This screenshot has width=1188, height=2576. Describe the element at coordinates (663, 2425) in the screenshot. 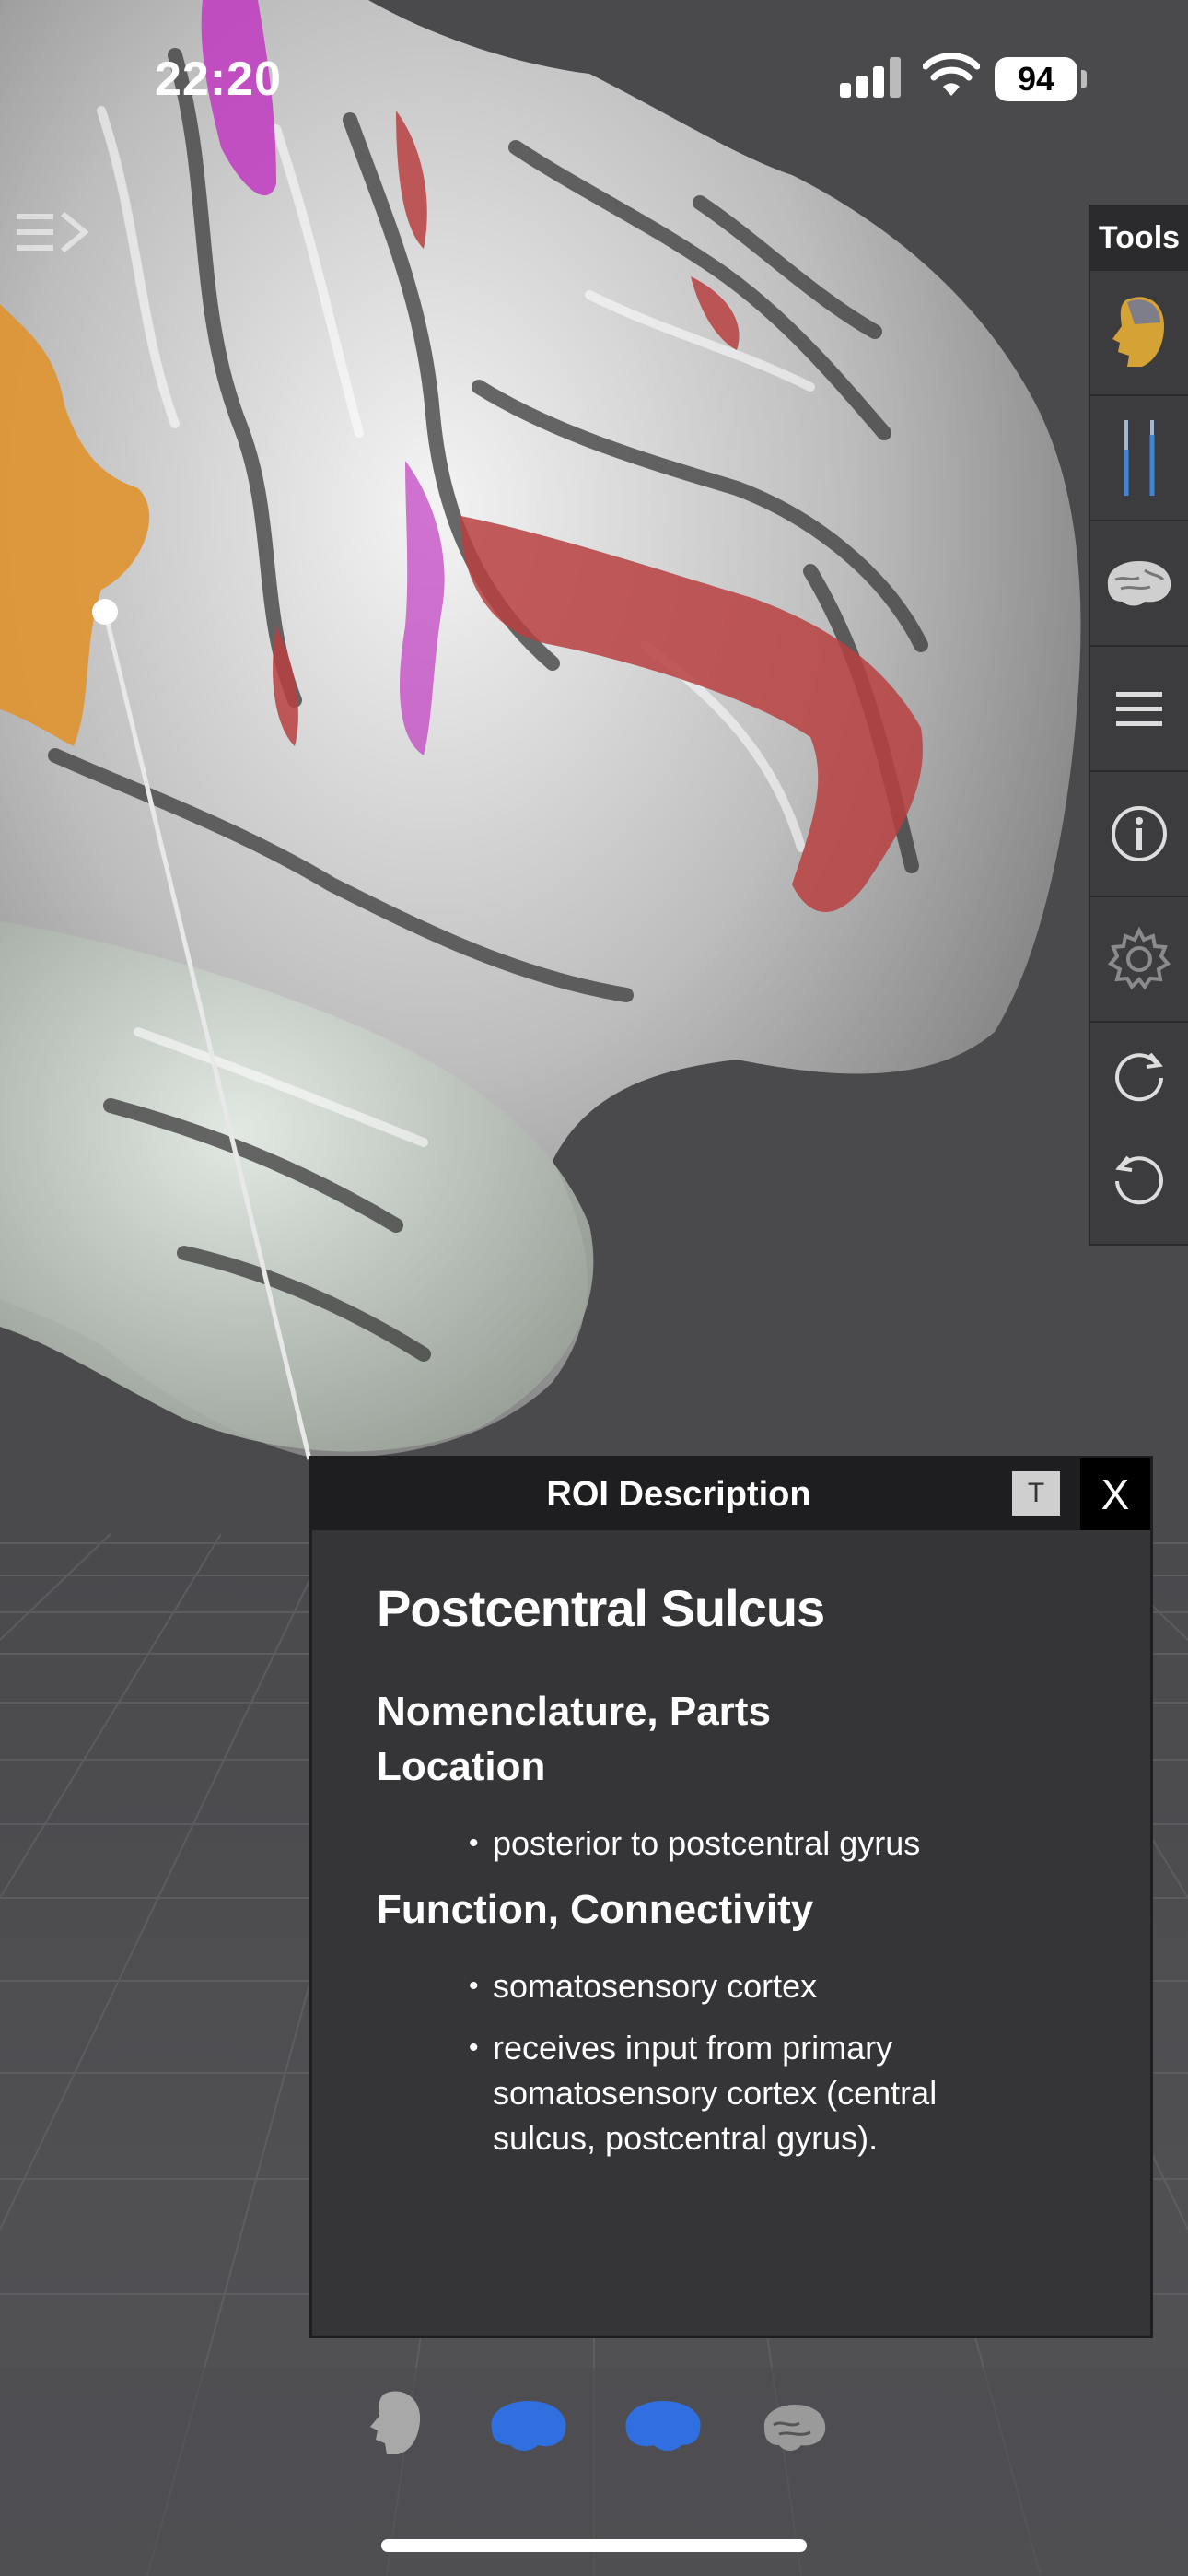

I see `right-hemisphere-icon` at that location.